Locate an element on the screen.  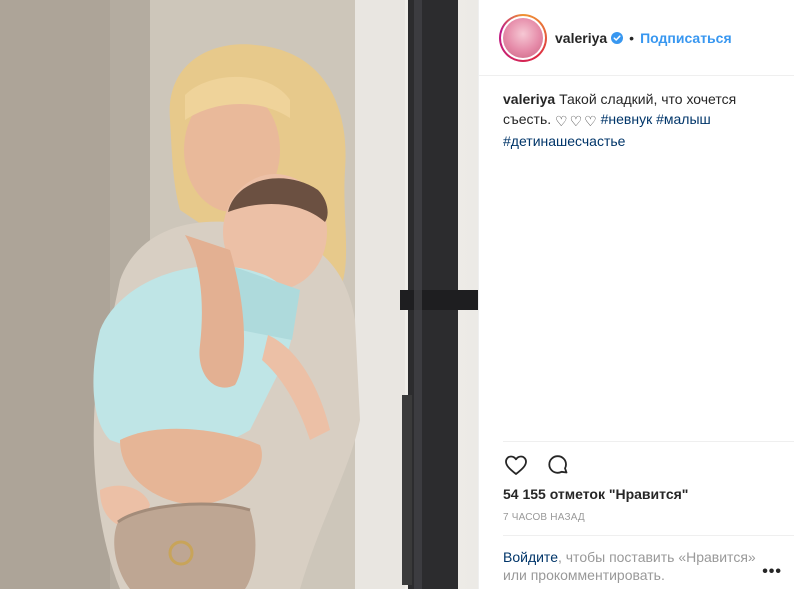
follow-button: Подписаться is located at coordinates (686, 38).